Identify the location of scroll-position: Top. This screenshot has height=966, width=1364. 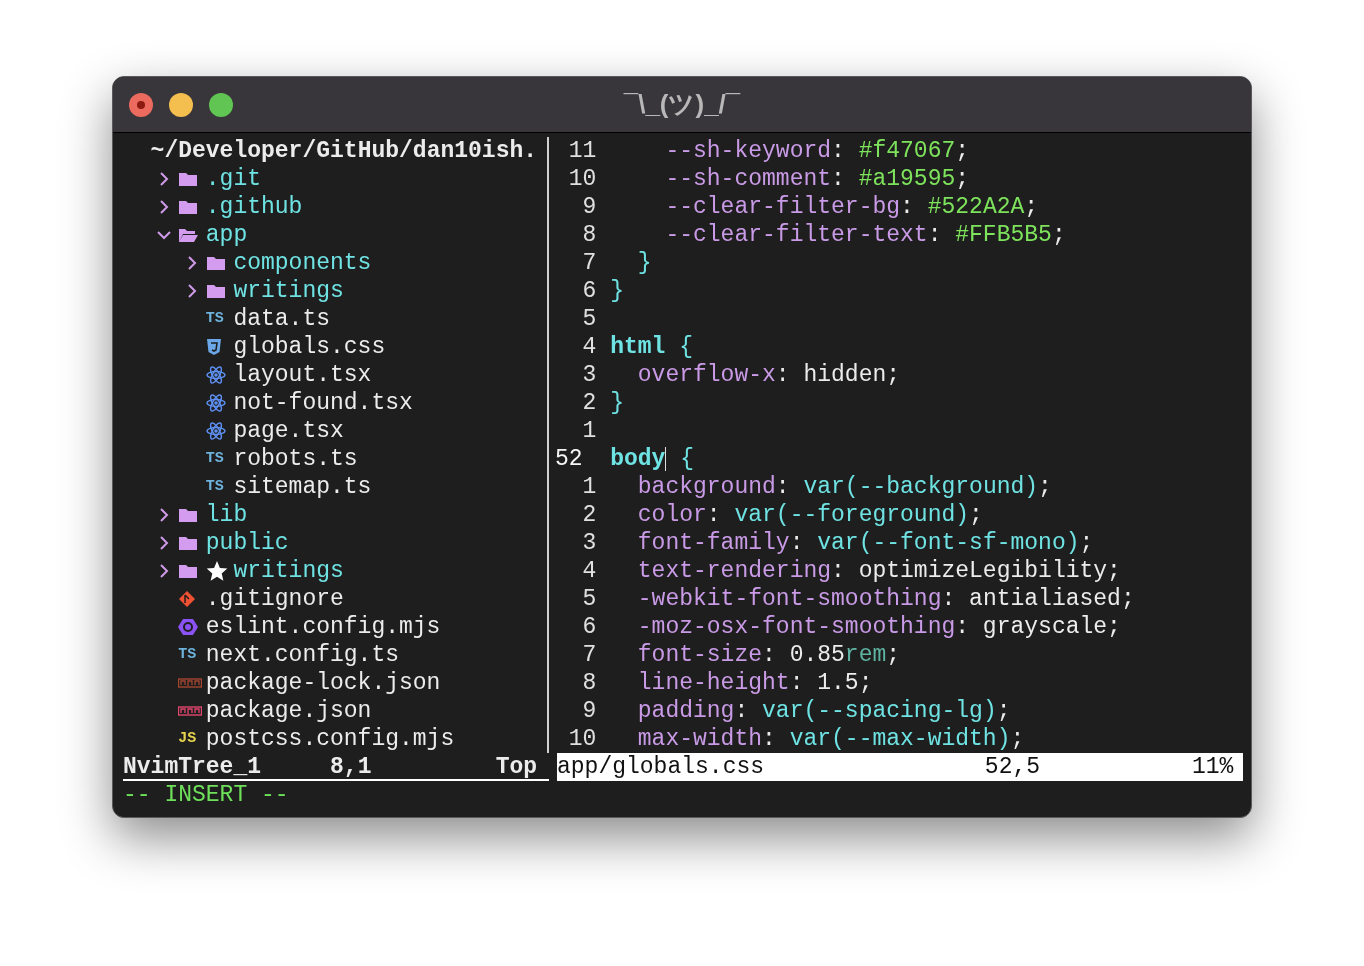
(516, 766).